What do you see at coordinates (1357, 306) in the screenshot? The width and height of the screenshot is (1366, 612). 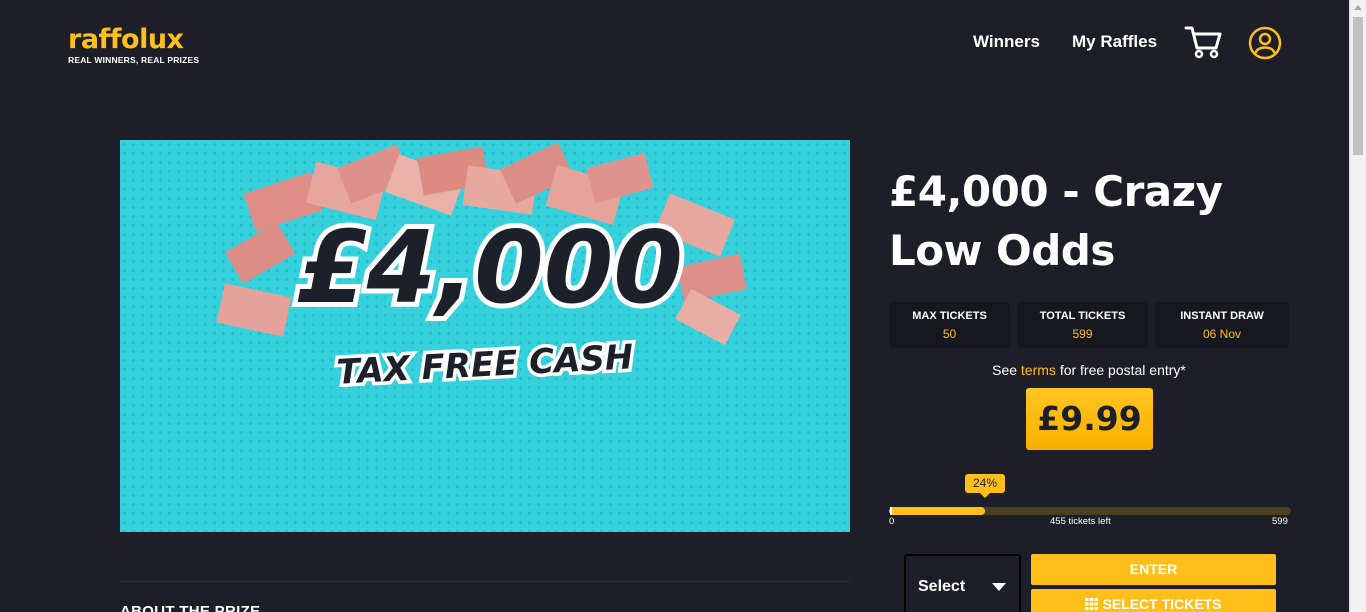 I see `page-scrollbar` at bounding box center [1357, 306].